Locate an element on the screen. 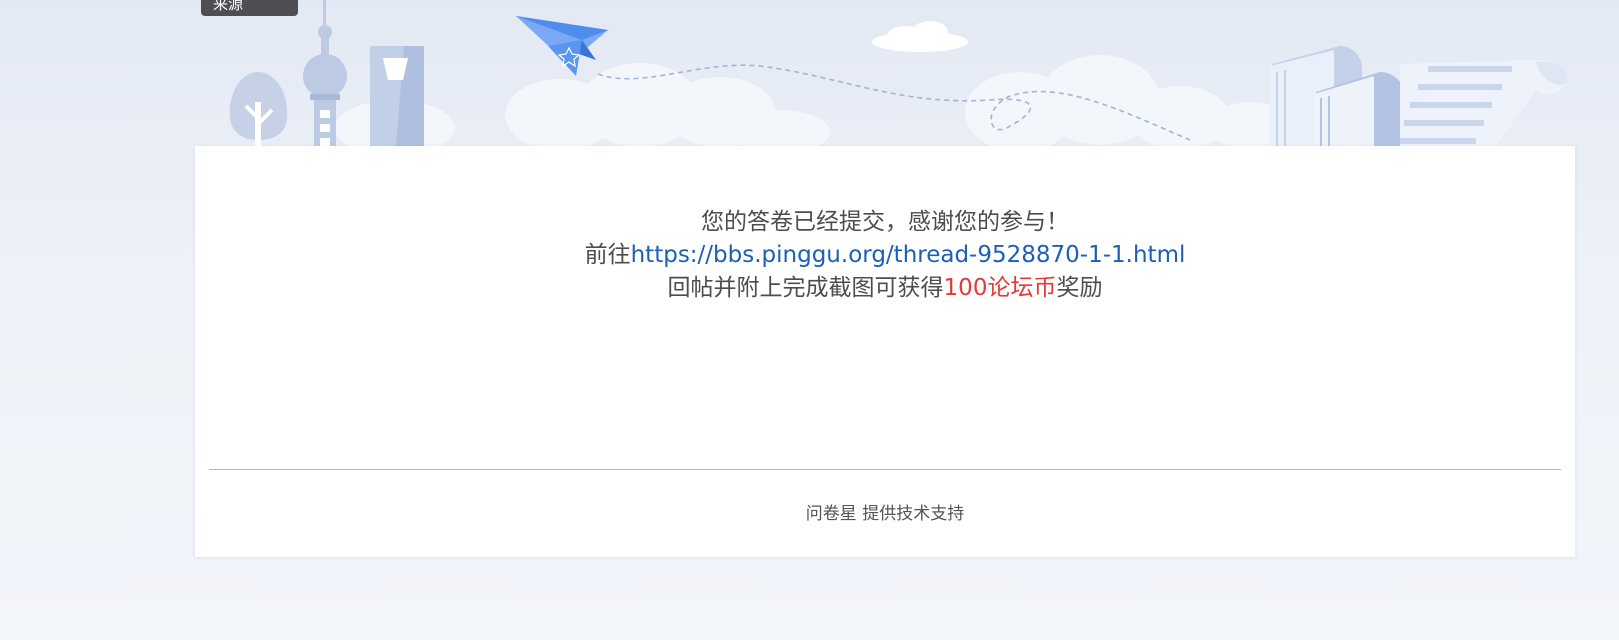 This screenshot has width=1619, height=640. small-cloud-icon is located at coordinates (920, 36).